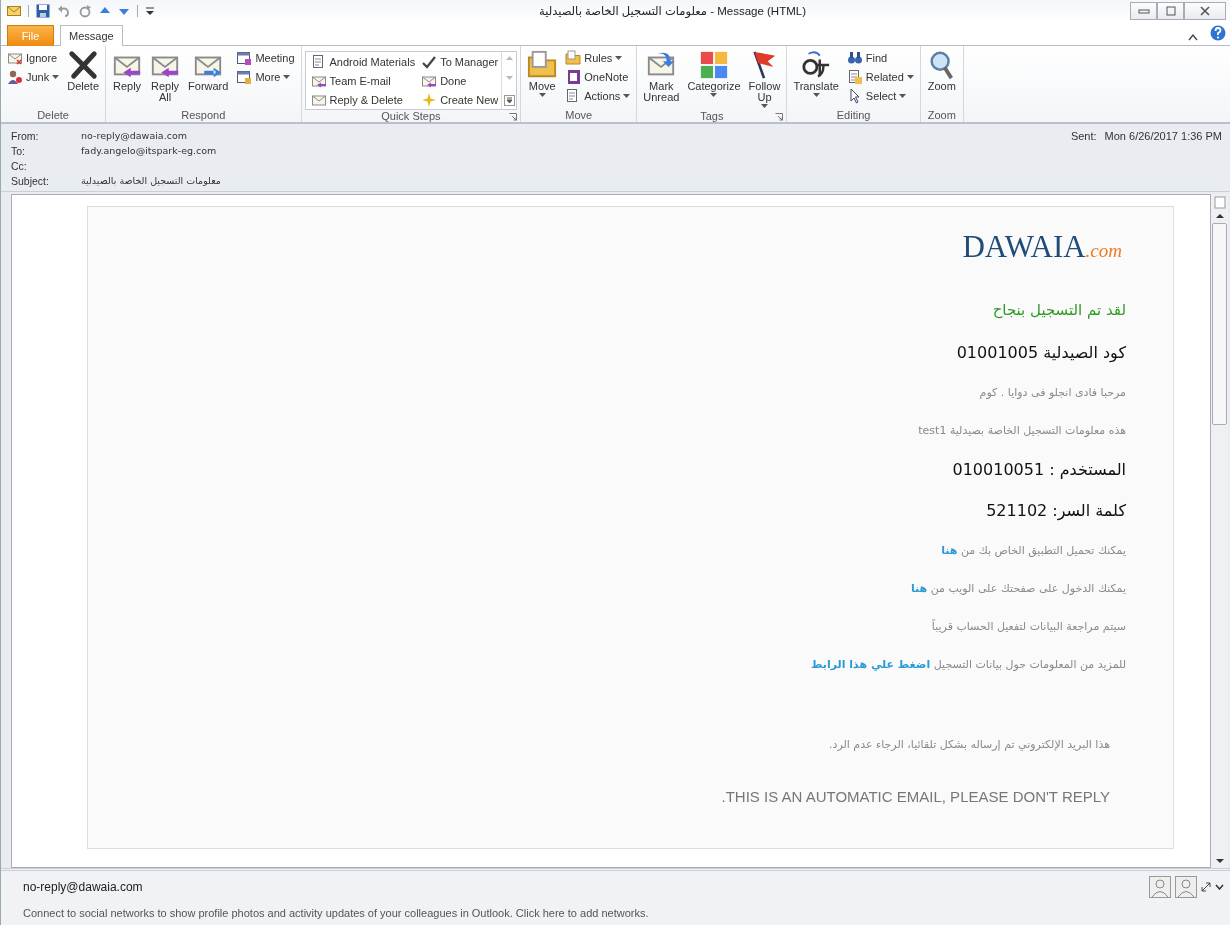 The image size is (1230, 925). I want to click on group-label: Editing, so click(853, 115).